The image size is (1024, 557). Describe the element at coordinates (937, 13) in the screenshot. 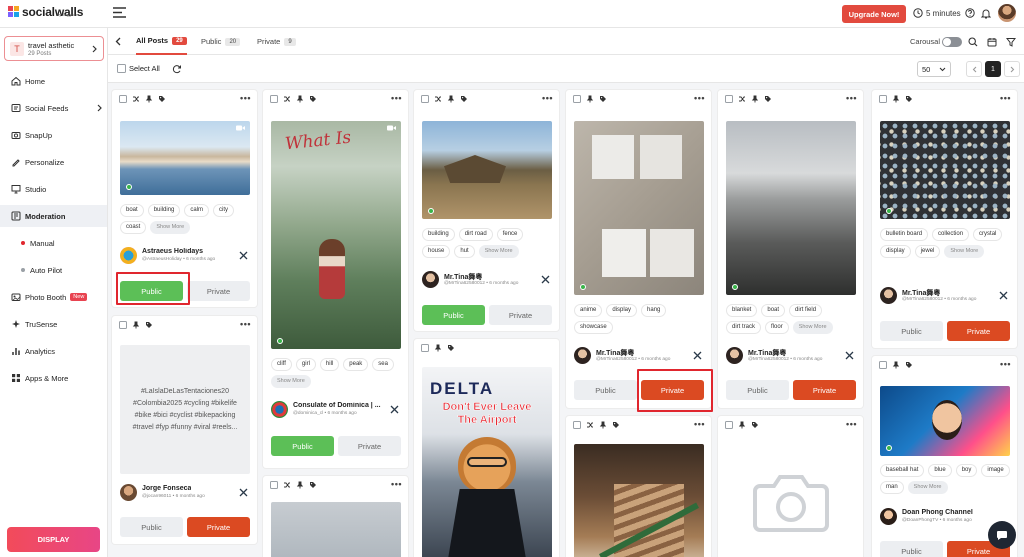

I see `trial-timer: 5 minutes` at that location.